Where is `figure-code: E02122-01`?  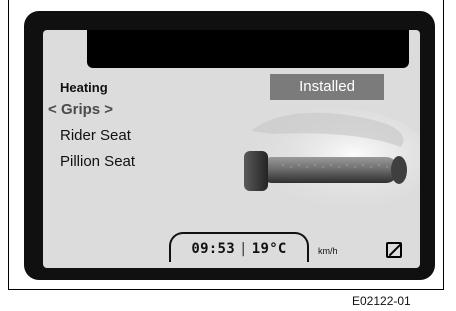
figure-code: E02122-01 is located at coordinates (381, 301).